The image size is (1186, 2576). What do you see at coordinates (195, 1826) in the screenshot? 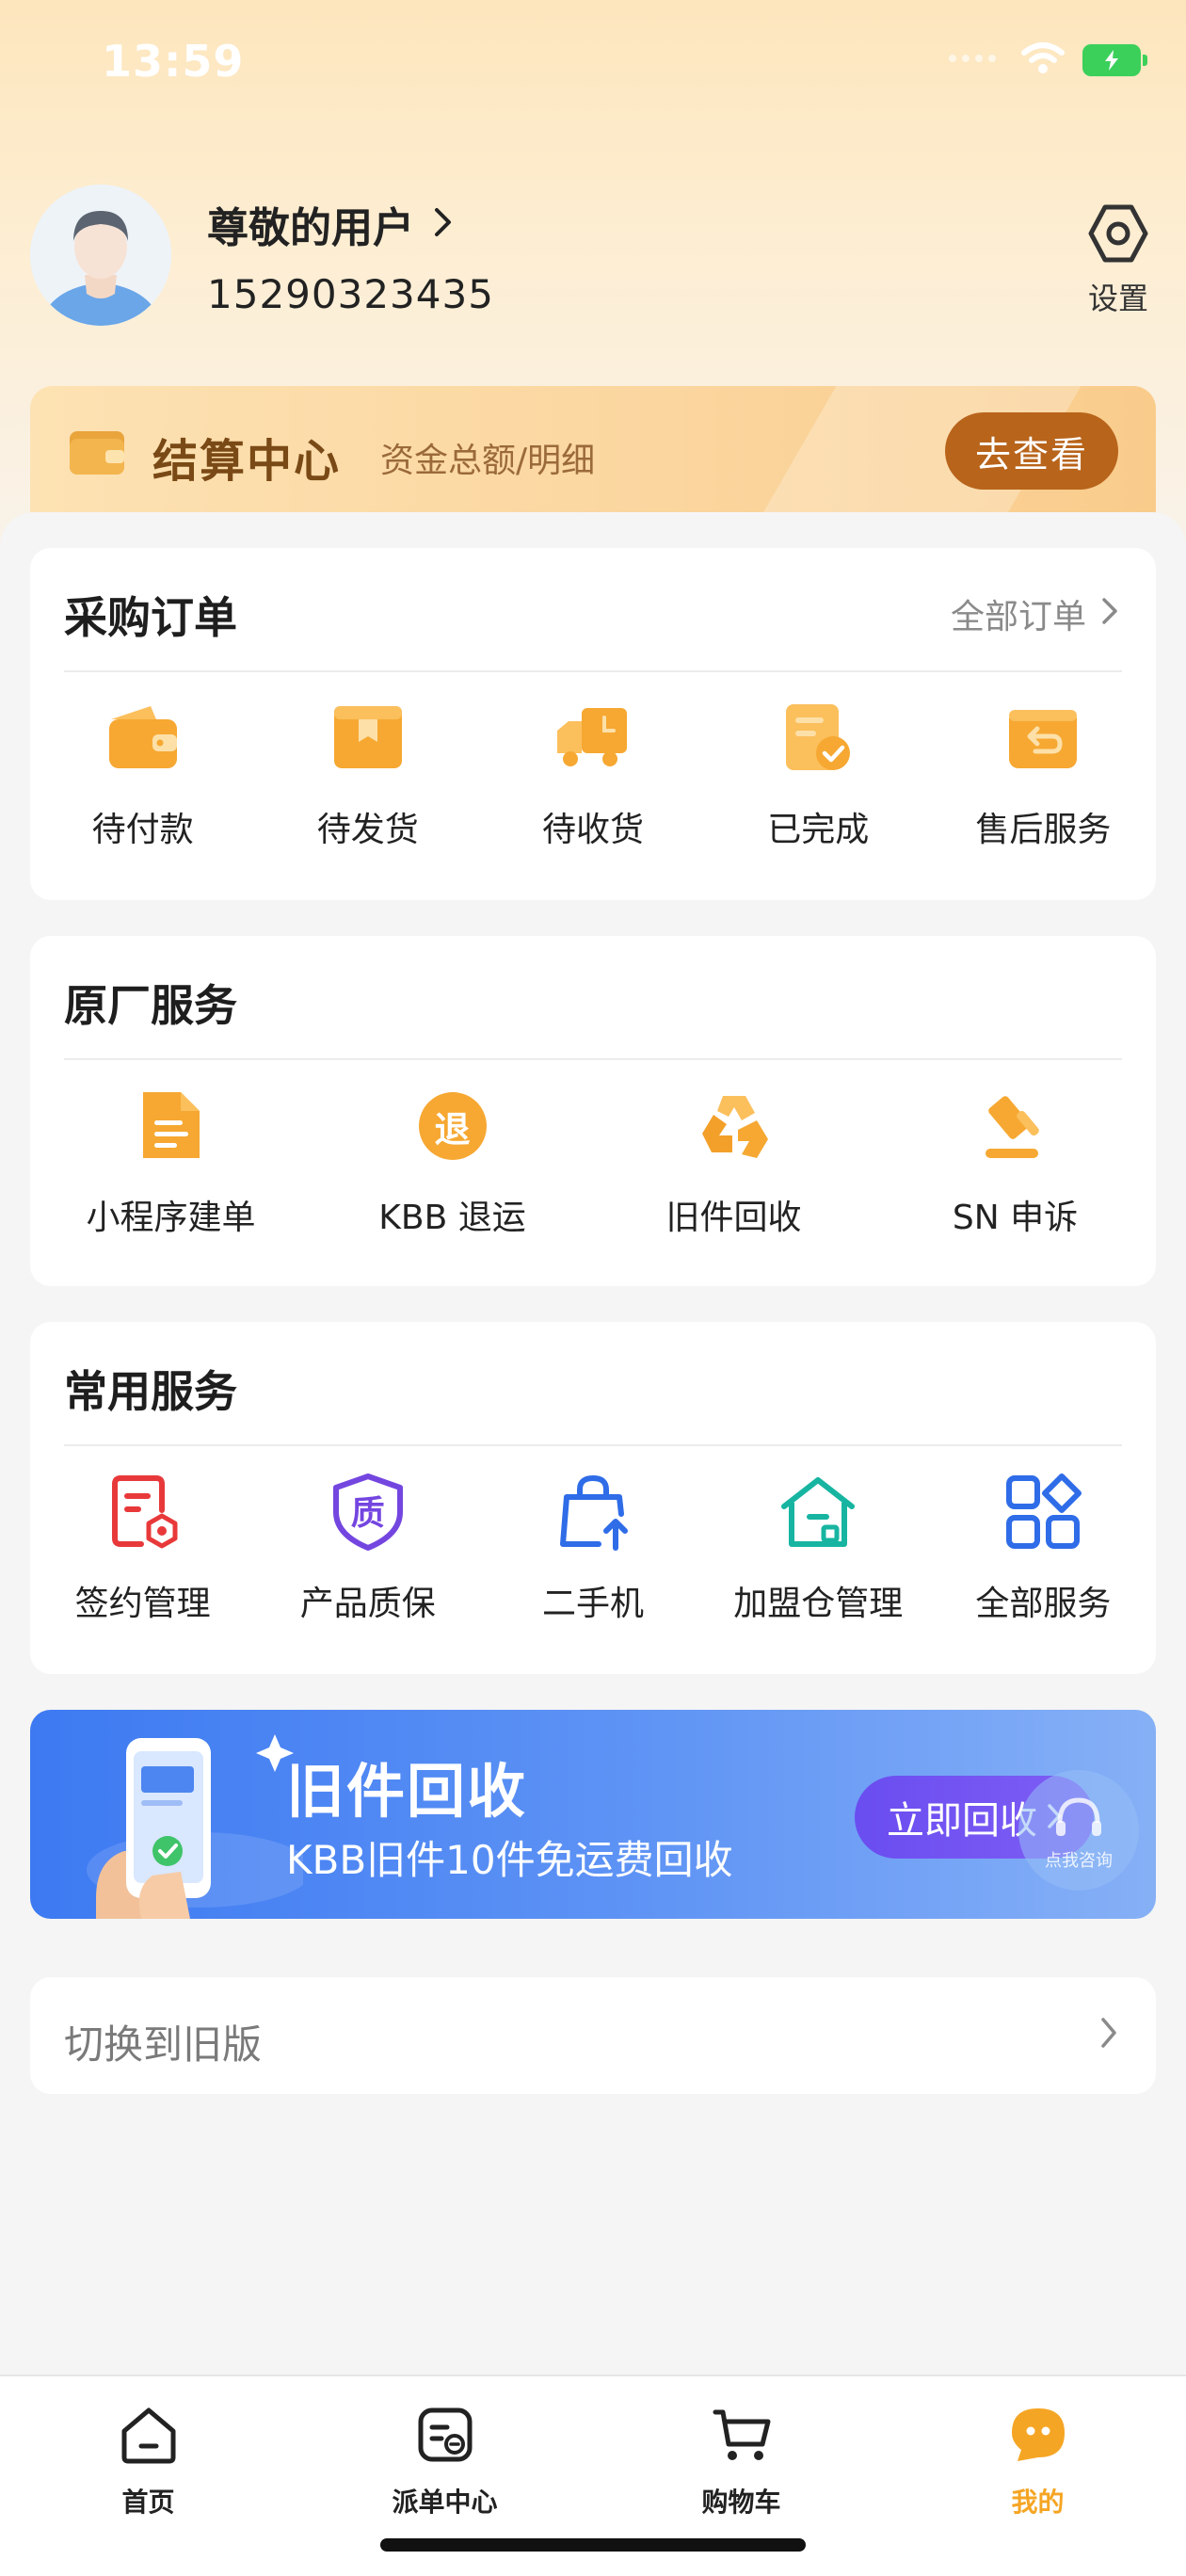
I see `phone-illustration-icon` at bounding box center [195, 1826].